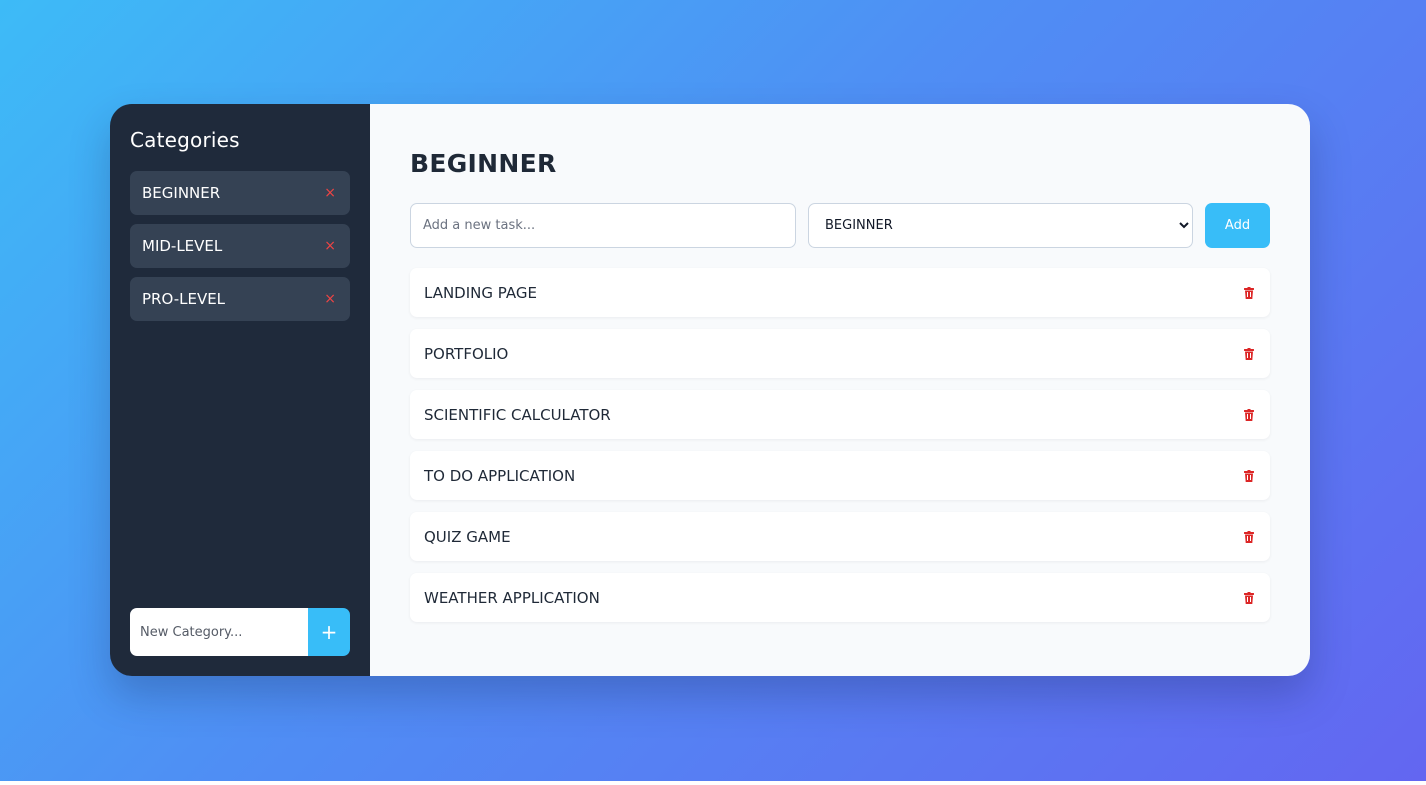  What do you see at coordinates (182, 246) in the screenshot?
I see `sidebar-item-label: MID-LEVEL` at bounding box center [182, 246].